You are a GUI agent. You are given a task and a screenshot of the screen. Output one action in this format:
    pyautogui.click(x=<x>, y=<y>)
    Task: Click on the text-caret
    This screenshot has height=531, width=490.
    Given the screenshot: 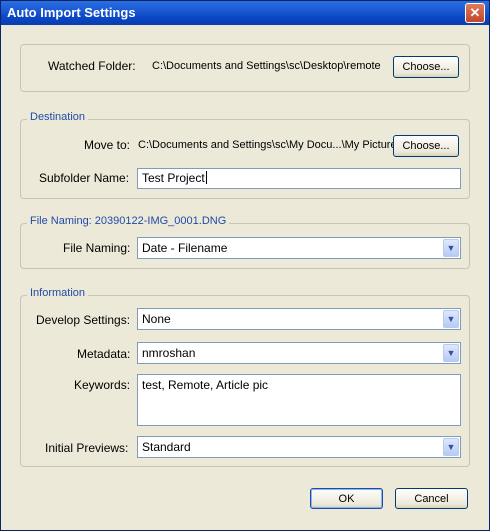 What is the action you would take?
    pyautogui.click(x=206, y=177)
    